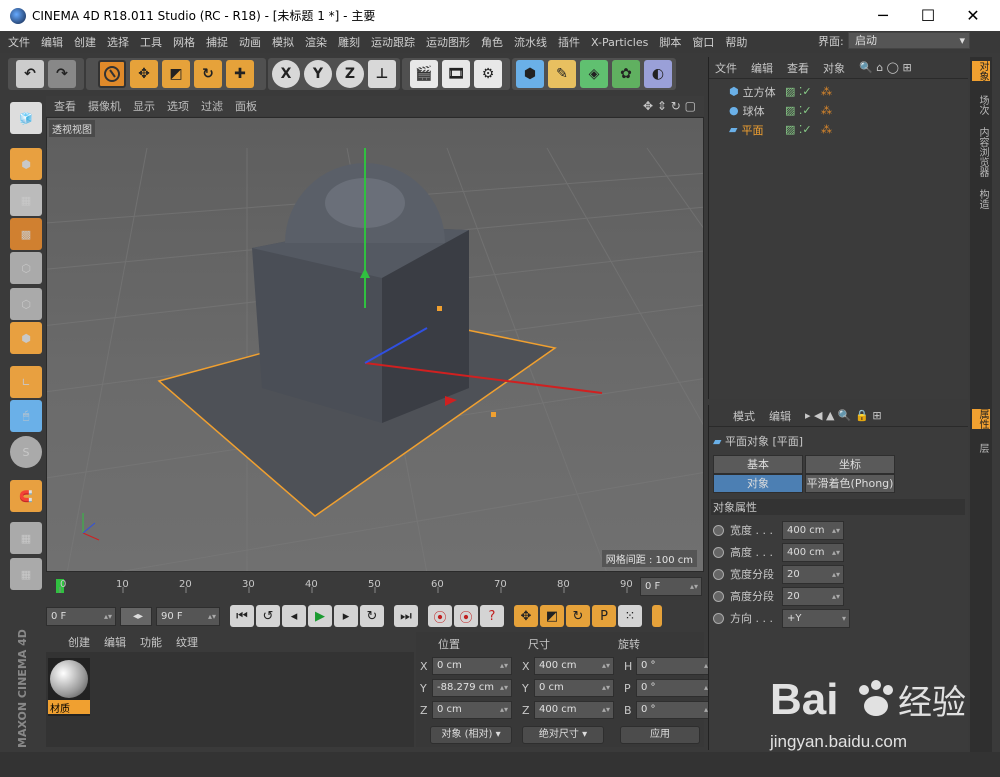 The height and width of the screenshot is (777, 1000). I want to click on key-position-icon: ✥, so click(526, 616).